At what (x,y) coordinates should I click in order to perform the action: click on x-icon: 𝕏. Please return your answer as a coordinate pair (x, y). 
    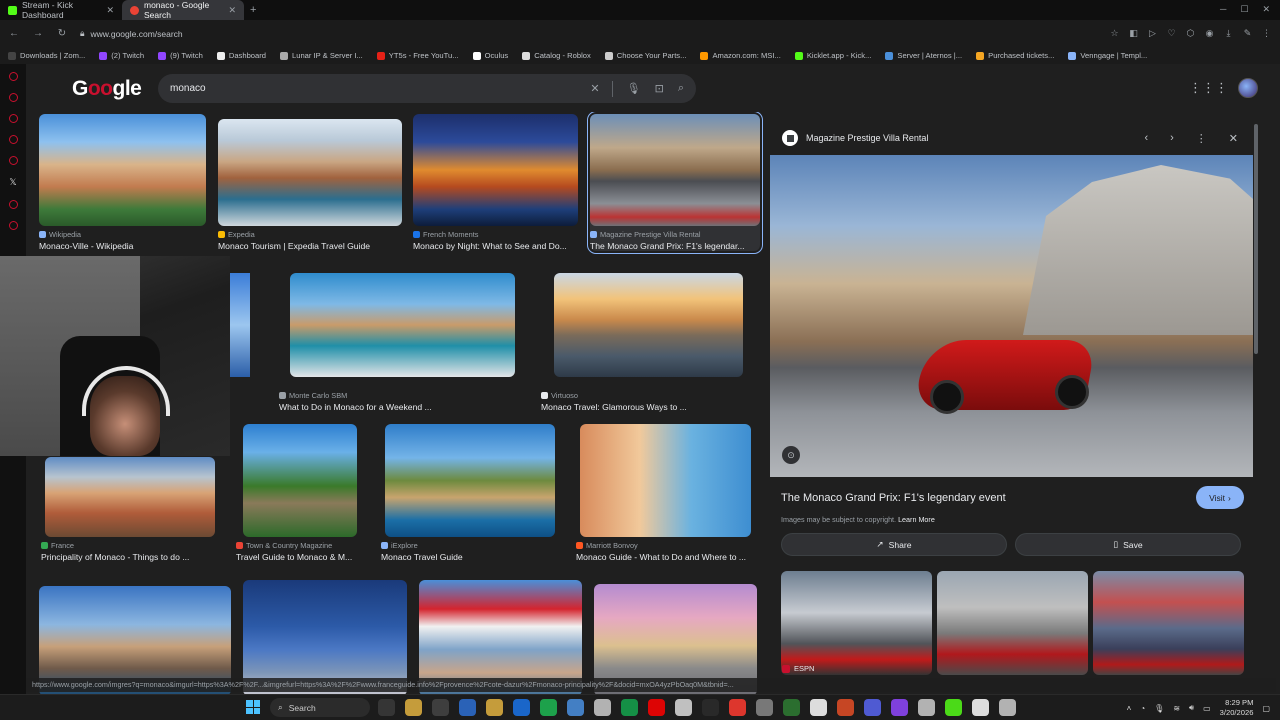
    Looking at the image, I should click on (12, 182).